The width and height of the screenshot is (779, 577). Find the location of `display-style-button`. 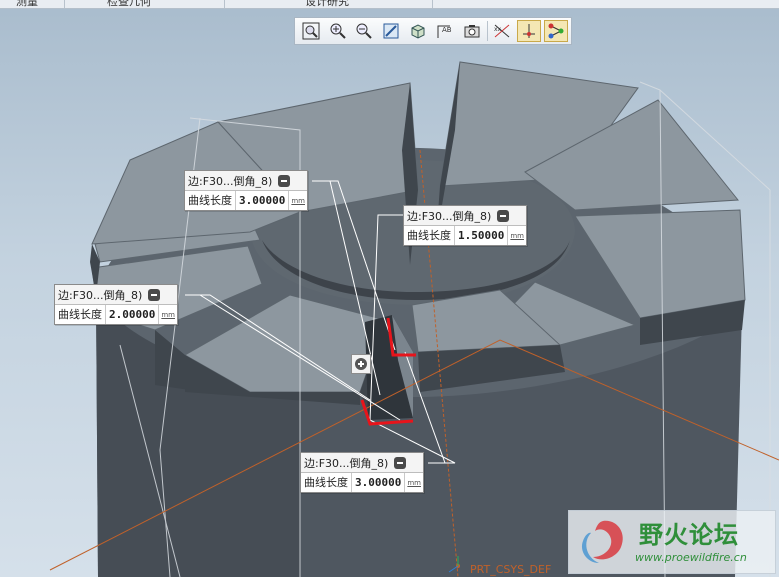

display-style-button is located at coordinates (418, 31).